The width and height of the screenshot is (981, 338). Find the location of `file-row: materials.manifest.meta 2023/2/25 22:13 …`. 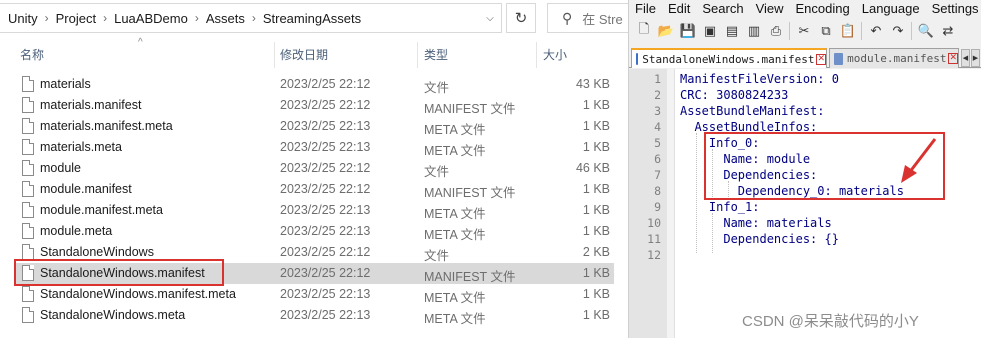

file-row: materials.manifest.meta 2023/2/25 22:13 … is located at coordinates (314, 126).